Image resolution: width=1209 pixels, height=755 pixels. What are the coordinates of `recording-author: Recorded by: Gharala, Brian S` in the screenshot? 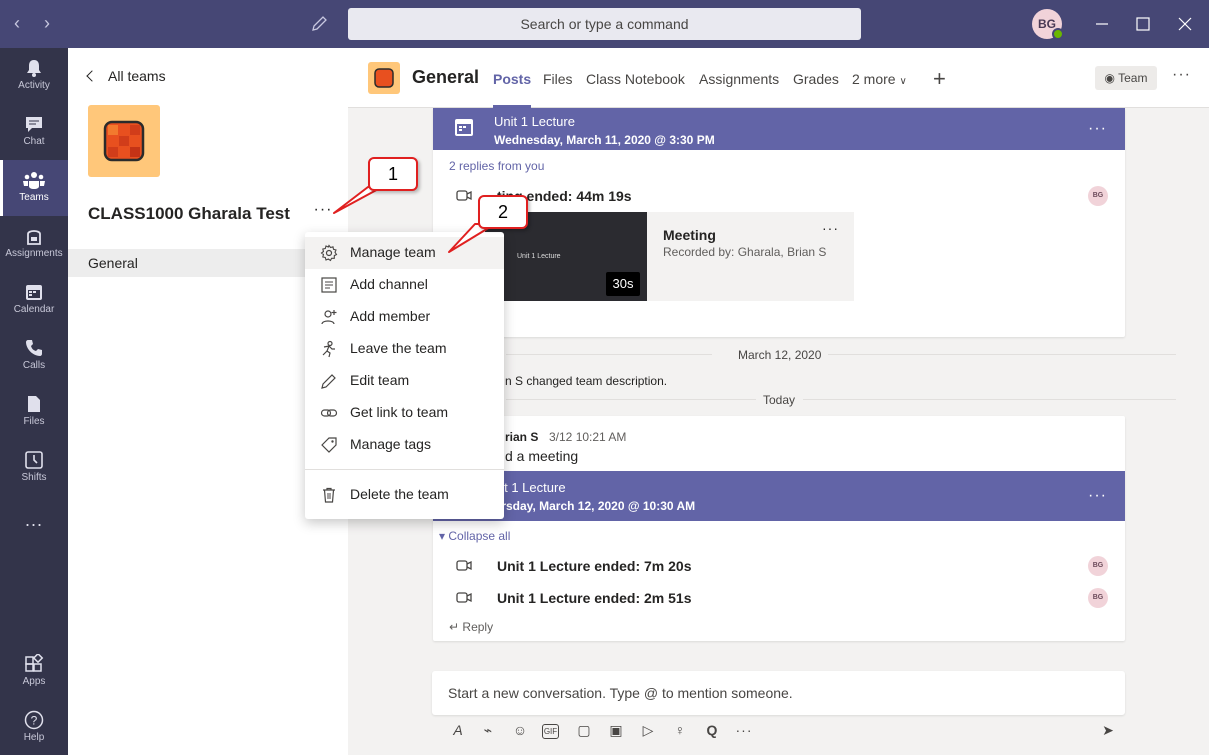 It's located at (745, 252).